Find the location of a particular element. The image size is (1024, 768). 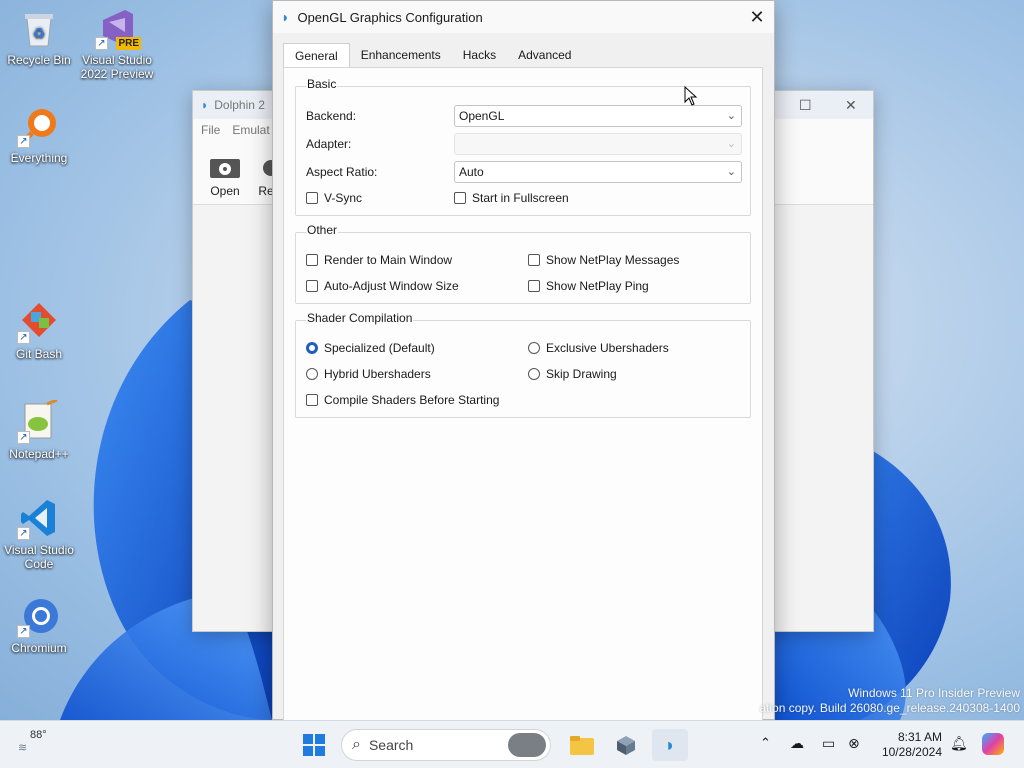

desktop-icon-everything: ↗ Everything is located at coordinates (39, 134).